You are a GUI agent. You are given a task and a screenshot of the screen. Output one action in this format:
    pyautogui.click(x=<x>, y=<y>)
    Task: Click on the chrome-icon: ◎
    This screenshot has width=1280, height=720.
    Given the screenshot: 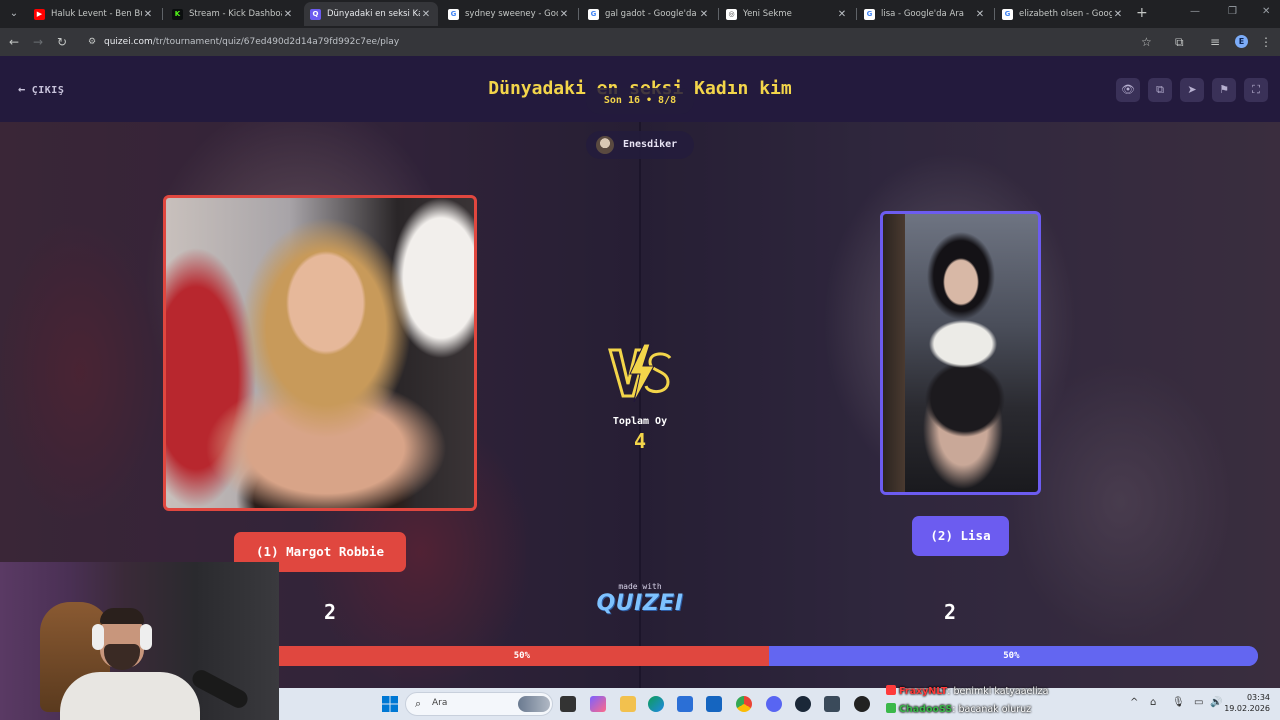 What is the action you would take?
    pyautogui.click(x=731, y=14)
    